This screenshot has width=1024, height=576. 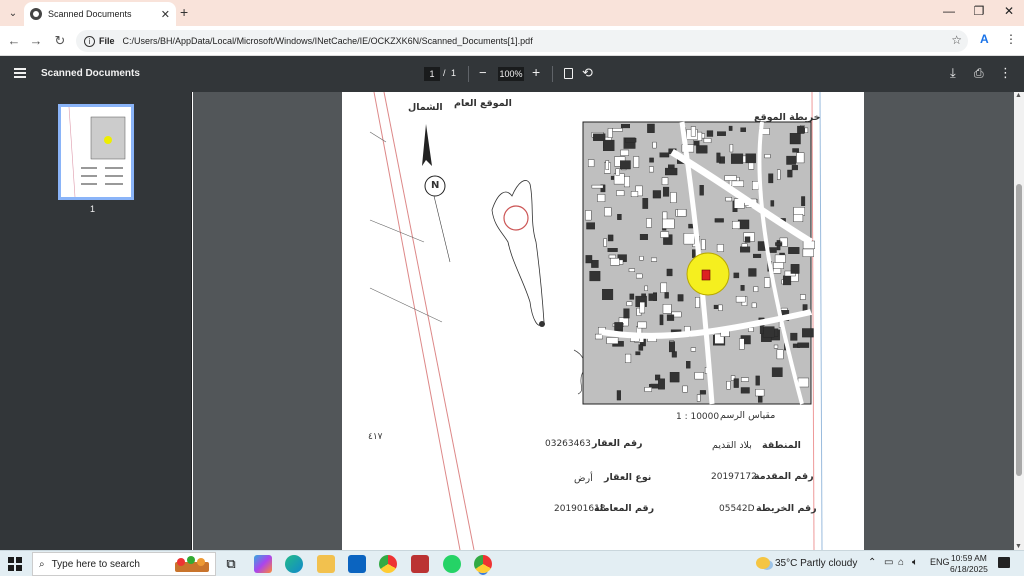 What do you see at coordinates (1004, 562) in the screenshot?
I see `notification-icon` at bounding box center [1004, 562].